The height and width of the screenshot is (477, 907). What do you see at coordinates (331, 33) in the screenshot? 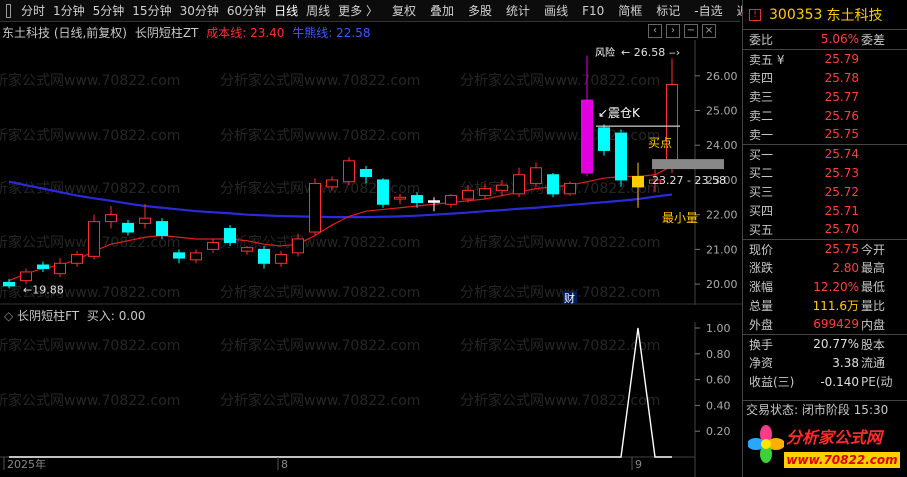
I see `bull-line-value: 牛熊线: 22.58` at bounding box center [331, 33].